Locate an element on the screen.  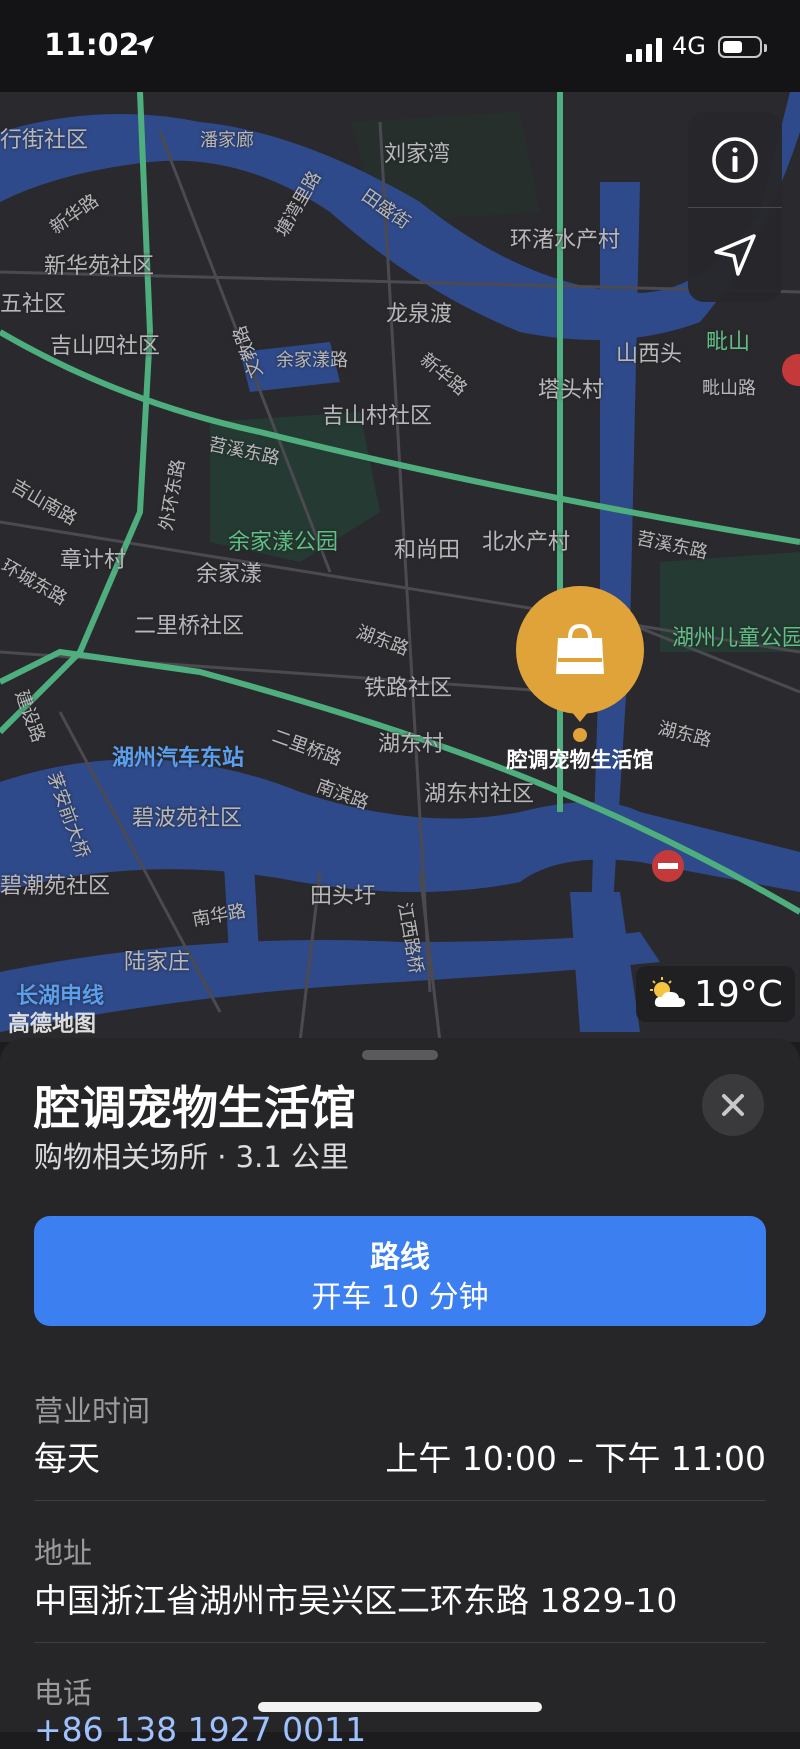
current-location-button is located at coordinates (735, 254).